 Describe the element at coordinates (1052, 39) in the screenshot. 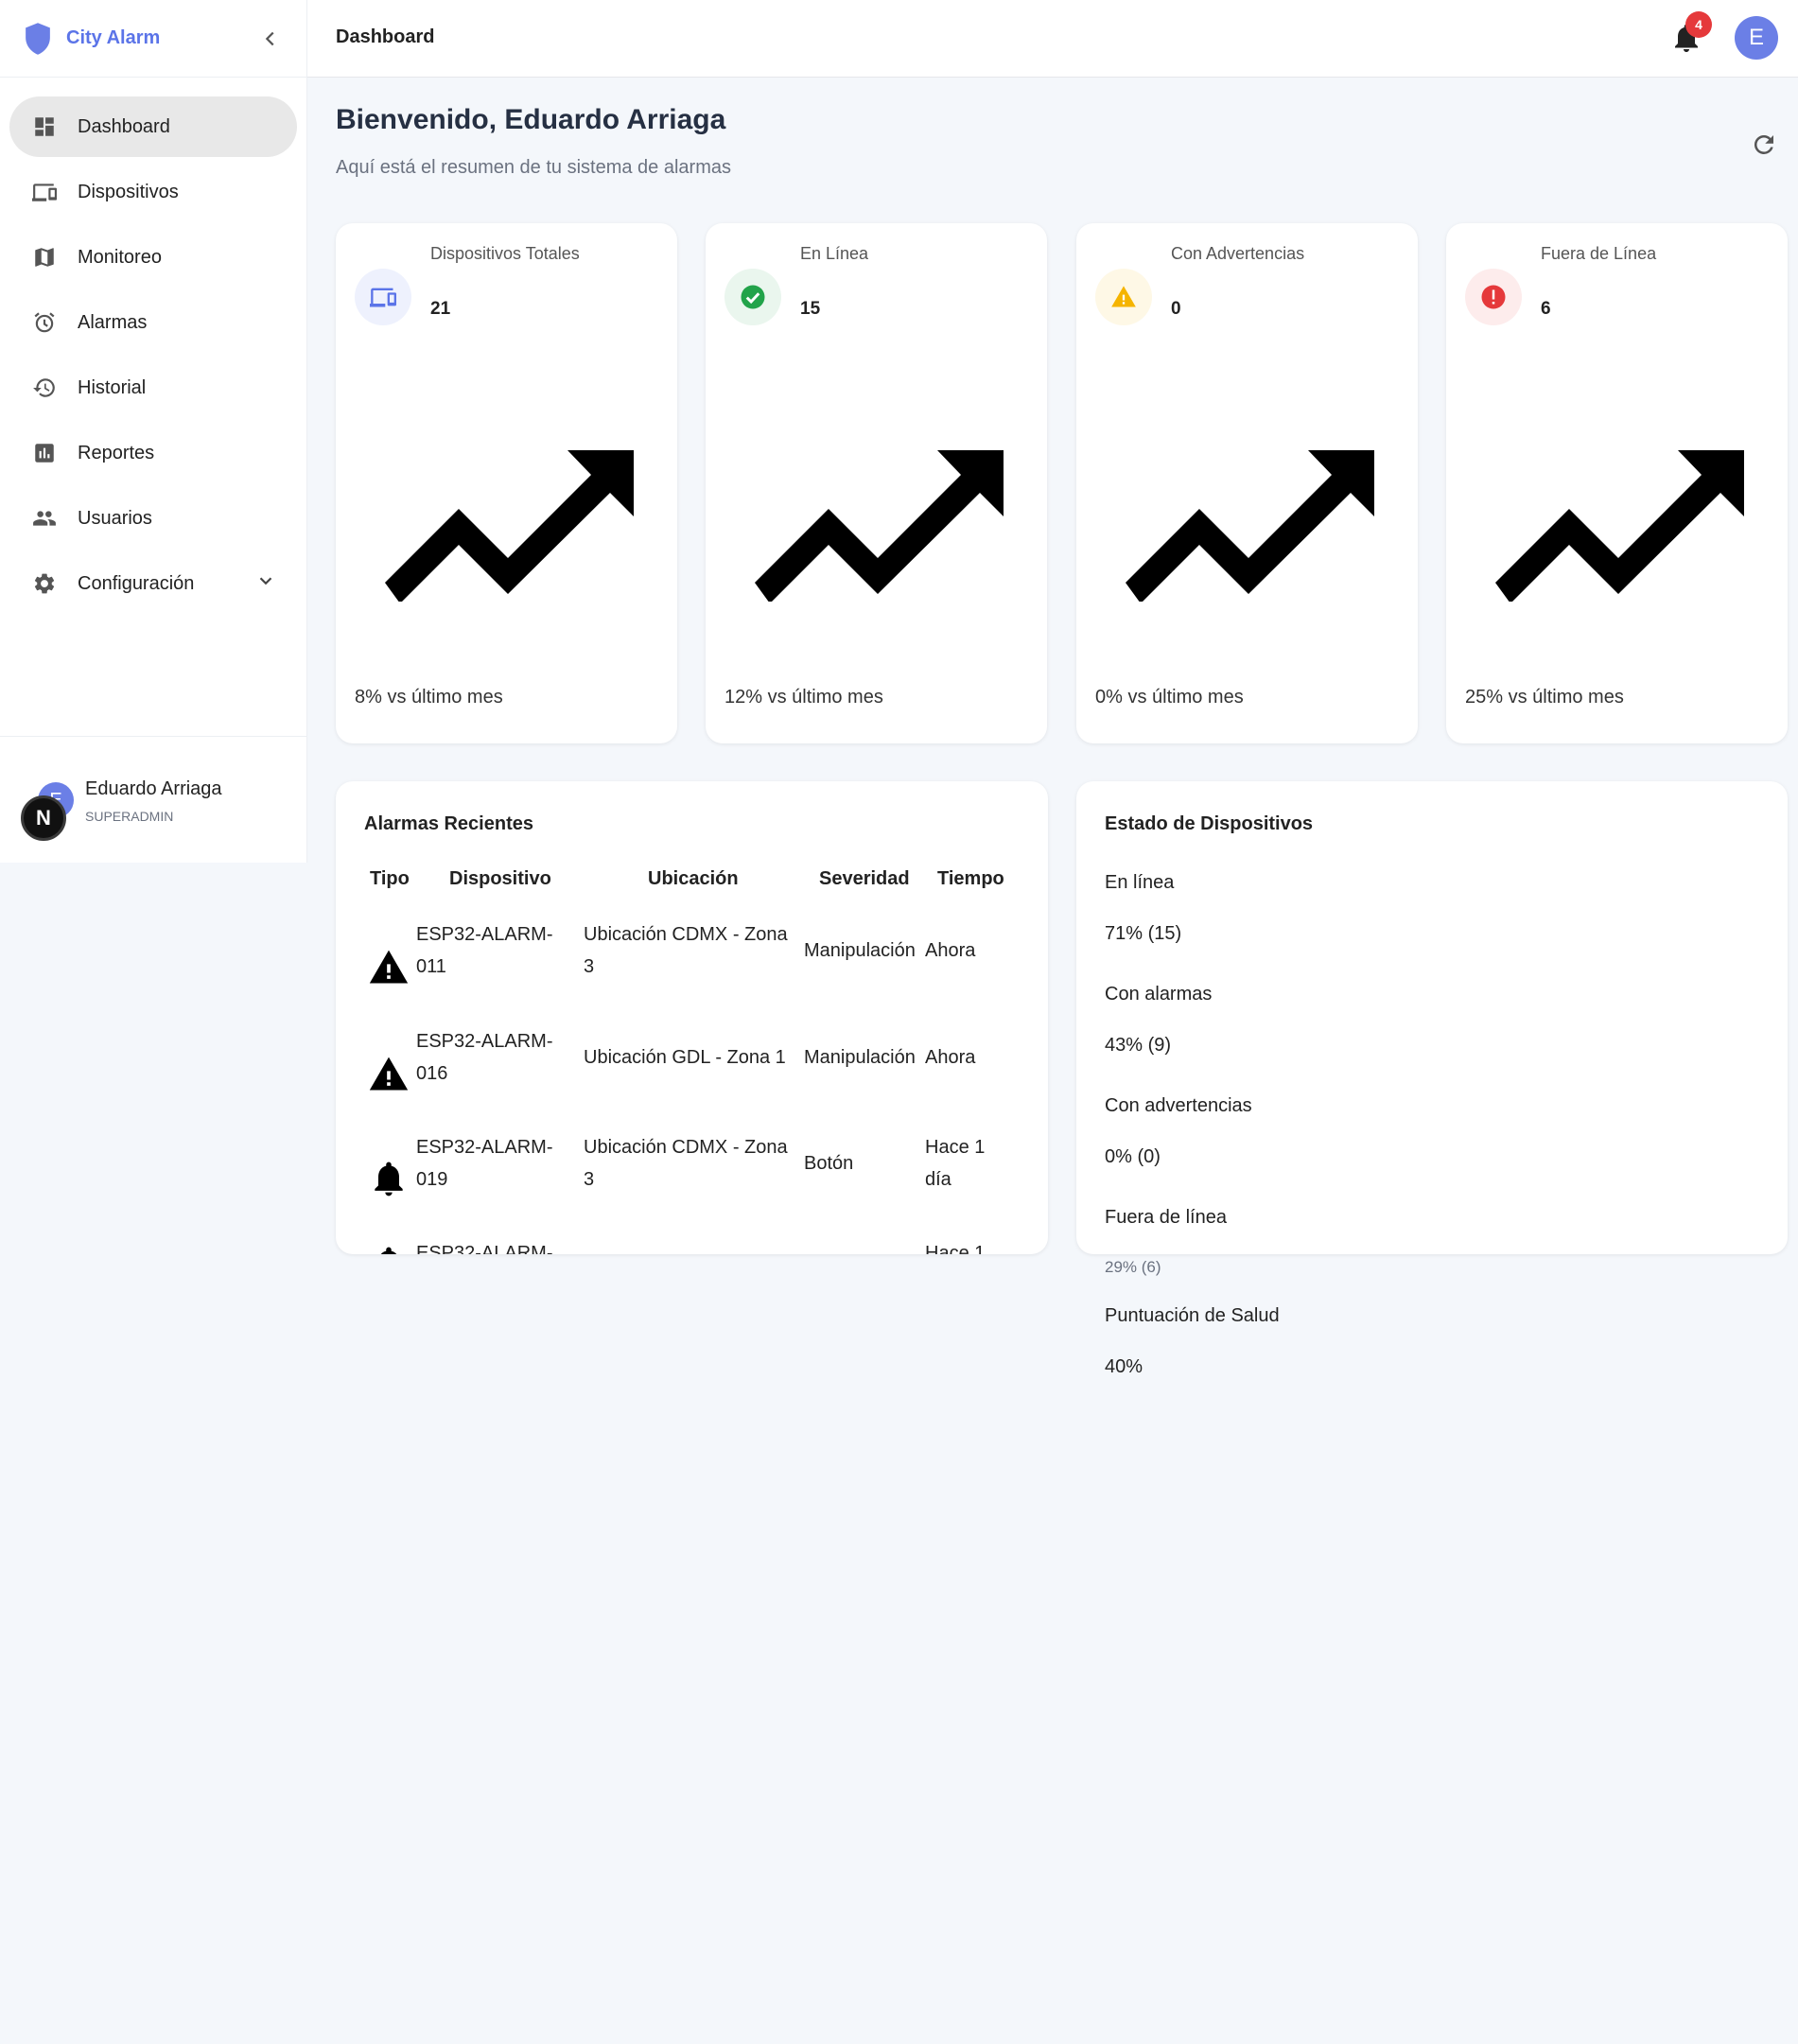

I see `topbar: Dashboard 4 E` at that location.